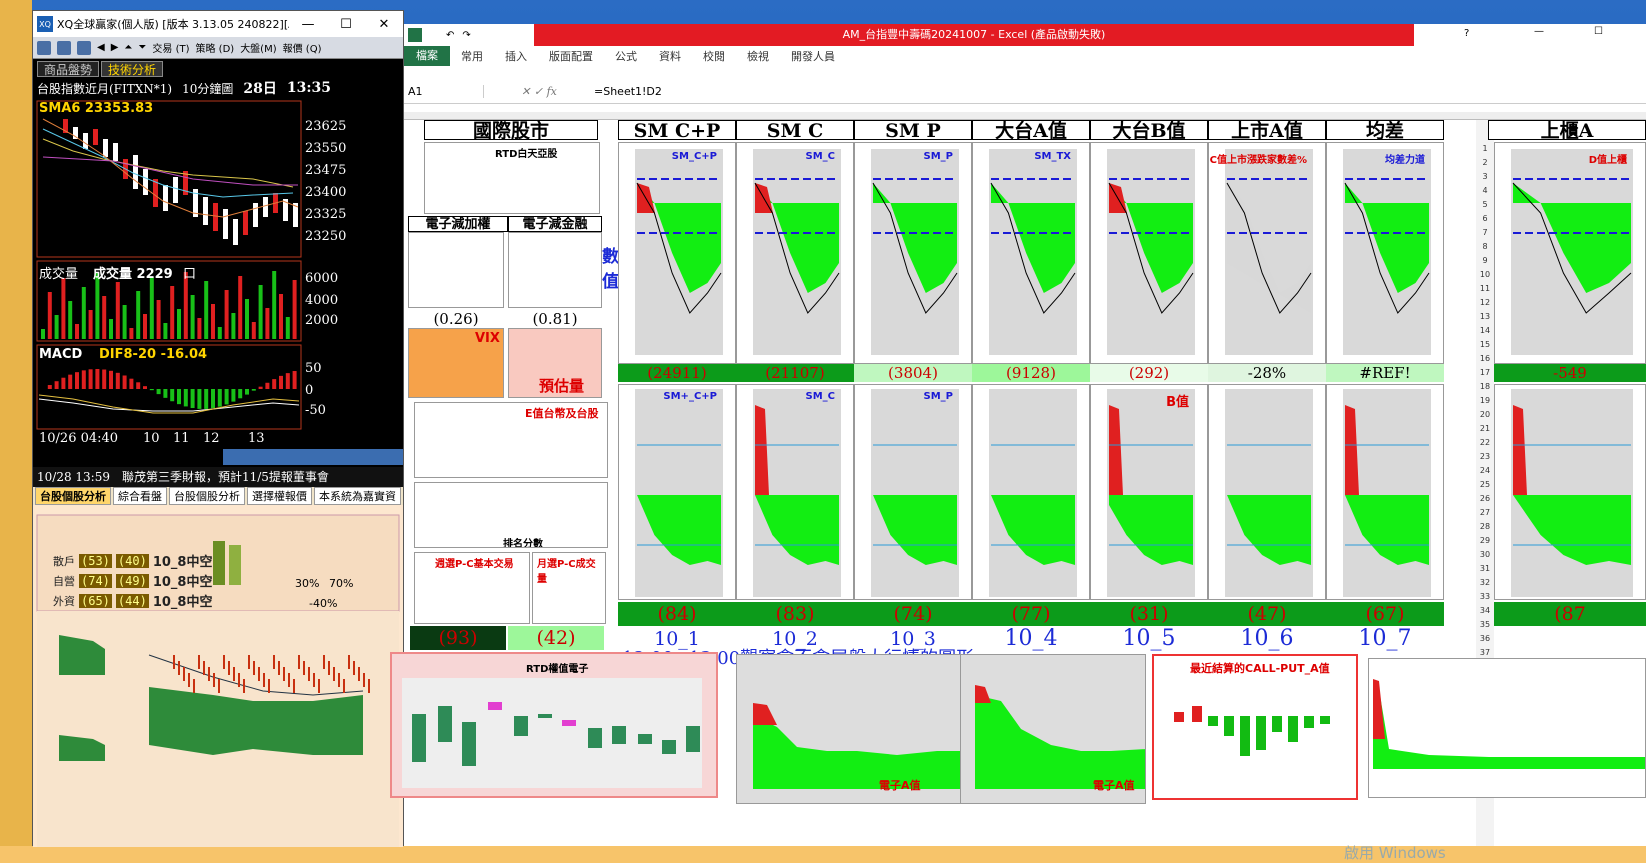 The height and width of the screenshot is (863, 1646). Describe the element at coordinates (1466, 33) in the screenshot. I see `help-icon: ?` at that location.